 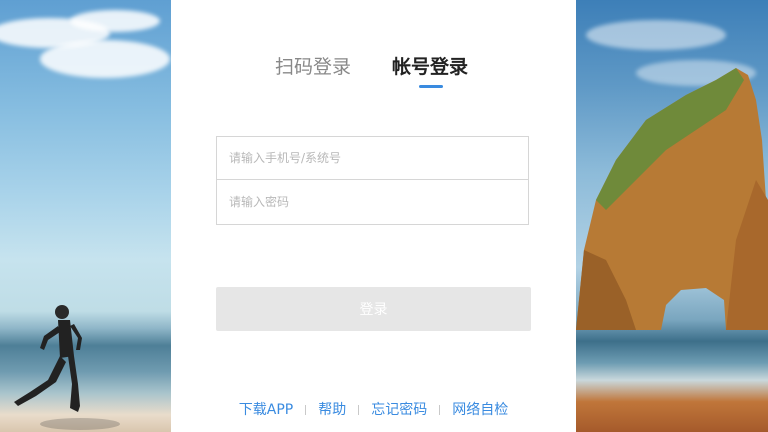 What do you see at coordinates (67, 367) in the screenshot?
I see `runner-silhouette` at bounding box center [67, 367].